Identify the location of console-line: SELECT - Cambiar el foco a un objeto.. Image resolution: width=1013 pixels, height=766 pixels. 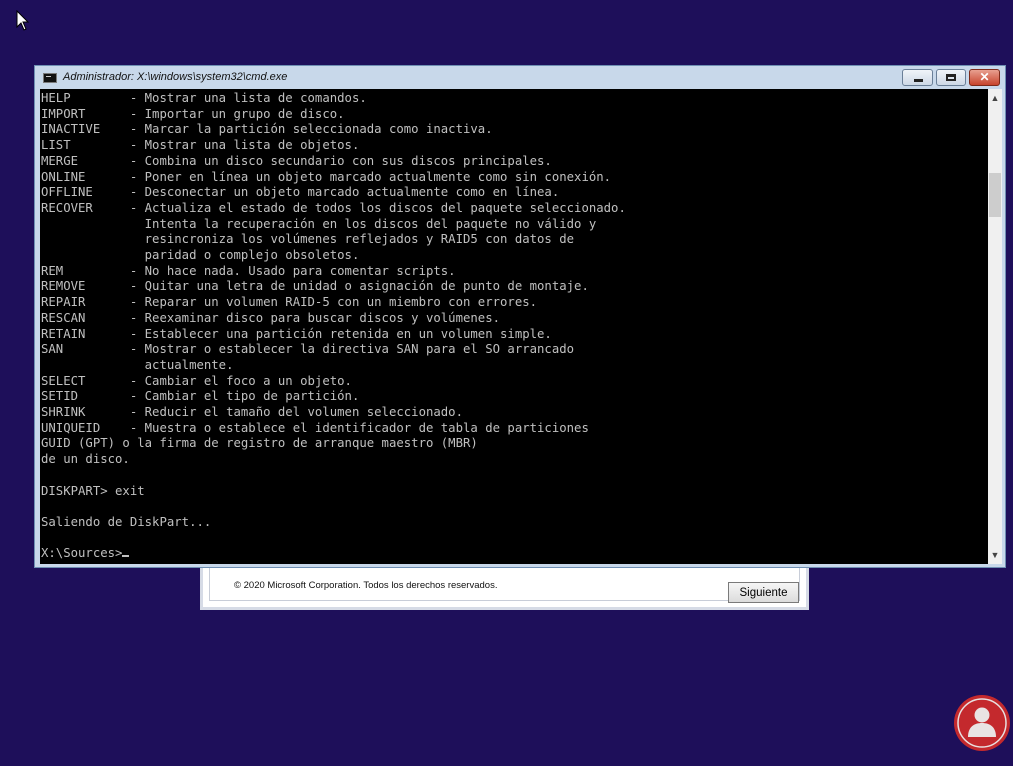
(196, 380).